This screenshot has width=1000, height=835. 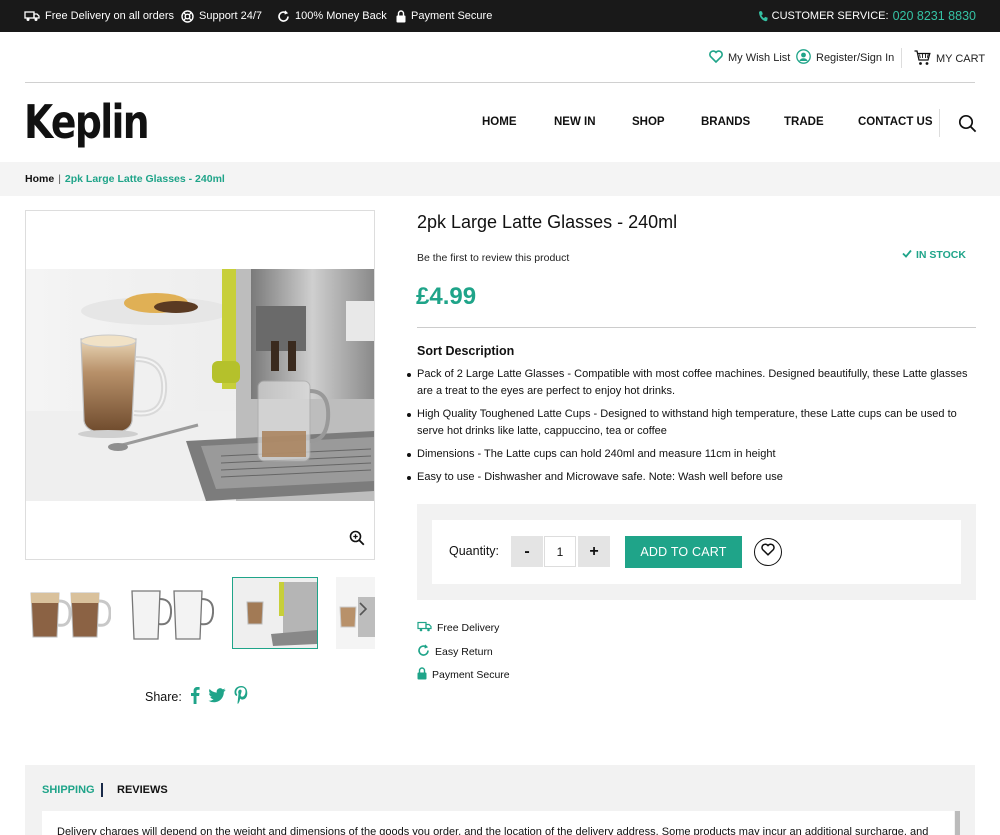 I want to click on free-delivery-text: Free Delivery on all orders, so click(x=109, y=16).